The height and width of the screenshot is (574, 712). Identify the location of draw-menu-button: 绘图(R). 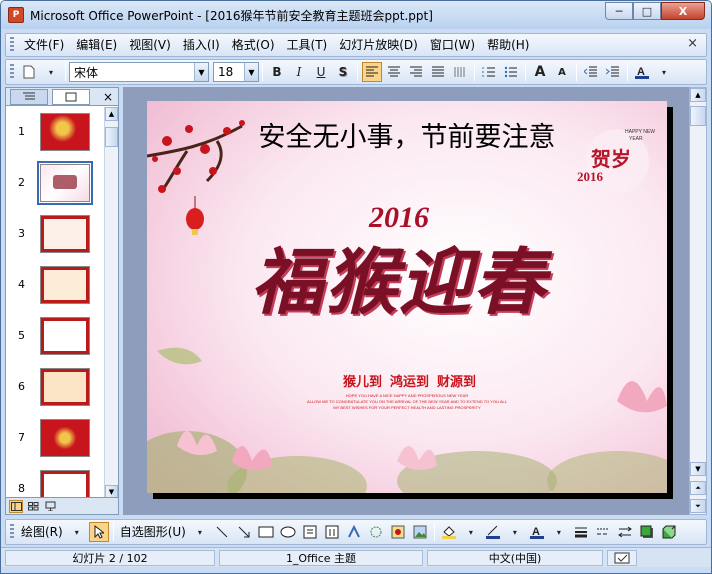
(42, 532).